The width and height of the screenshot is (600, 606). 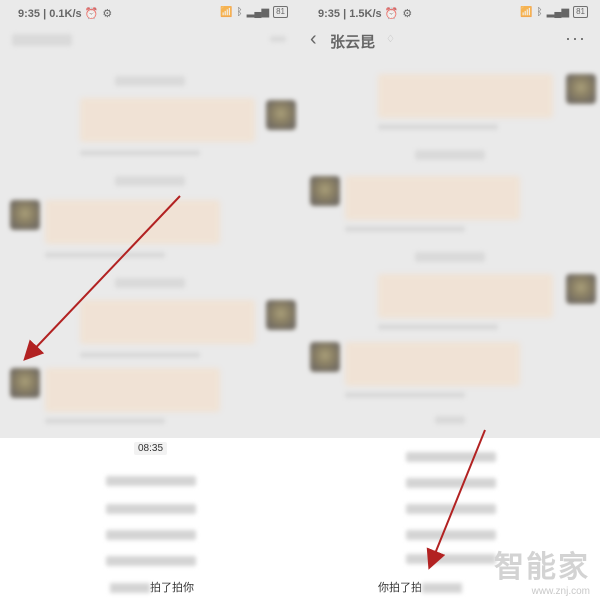 What do you see at coordinates (456, 499) in the screenshot?
I see `annotation-arrow-right` at bounding box center [456, 499].